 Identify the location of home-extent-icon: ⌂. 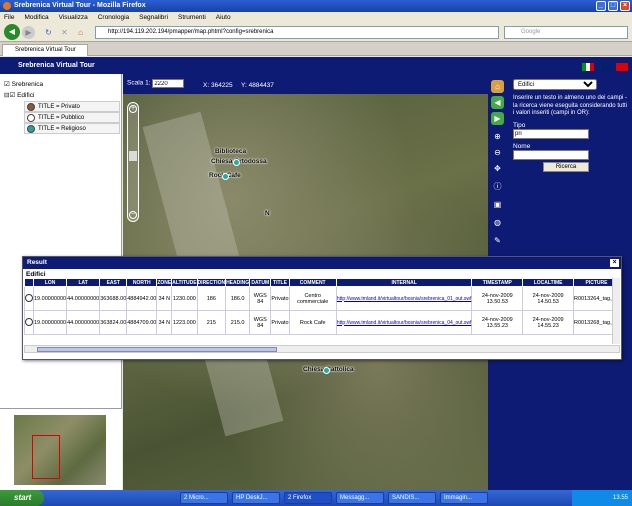
(497, 86).